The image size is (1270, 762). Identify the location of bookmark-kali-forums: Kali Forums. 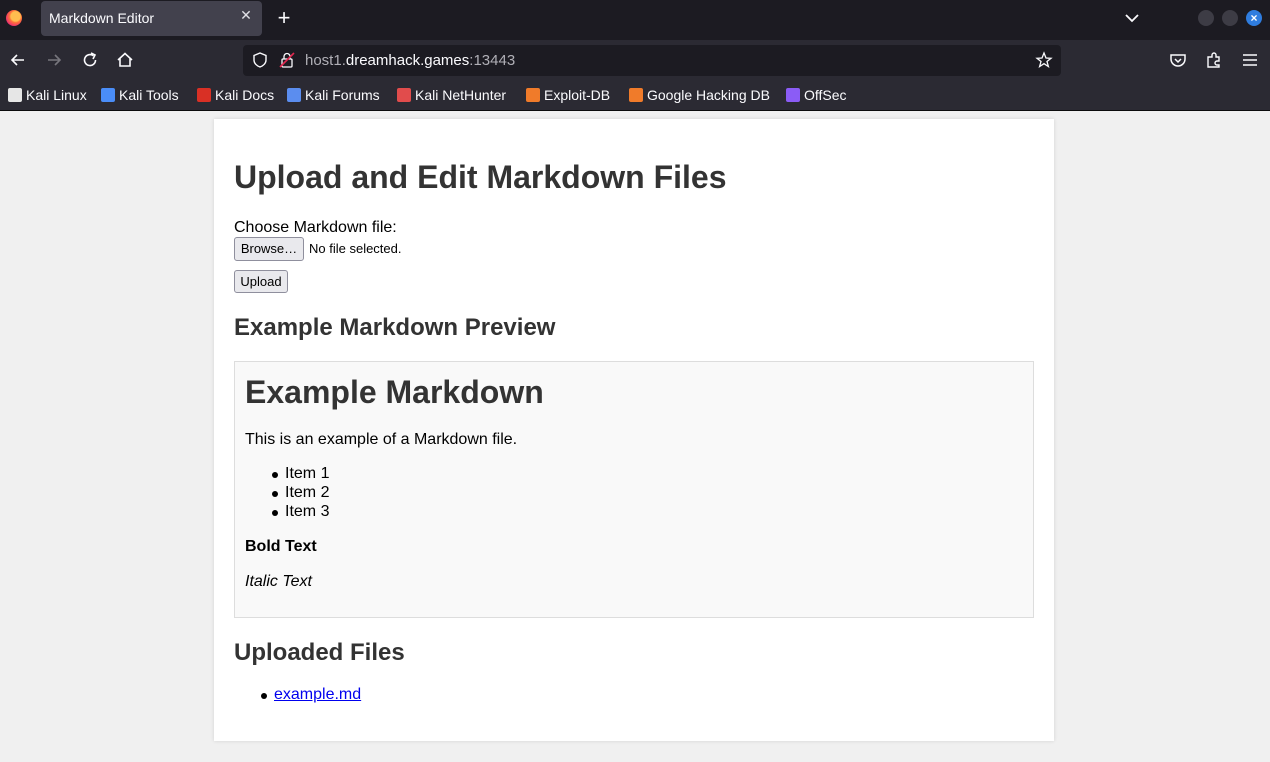
(333, 96).